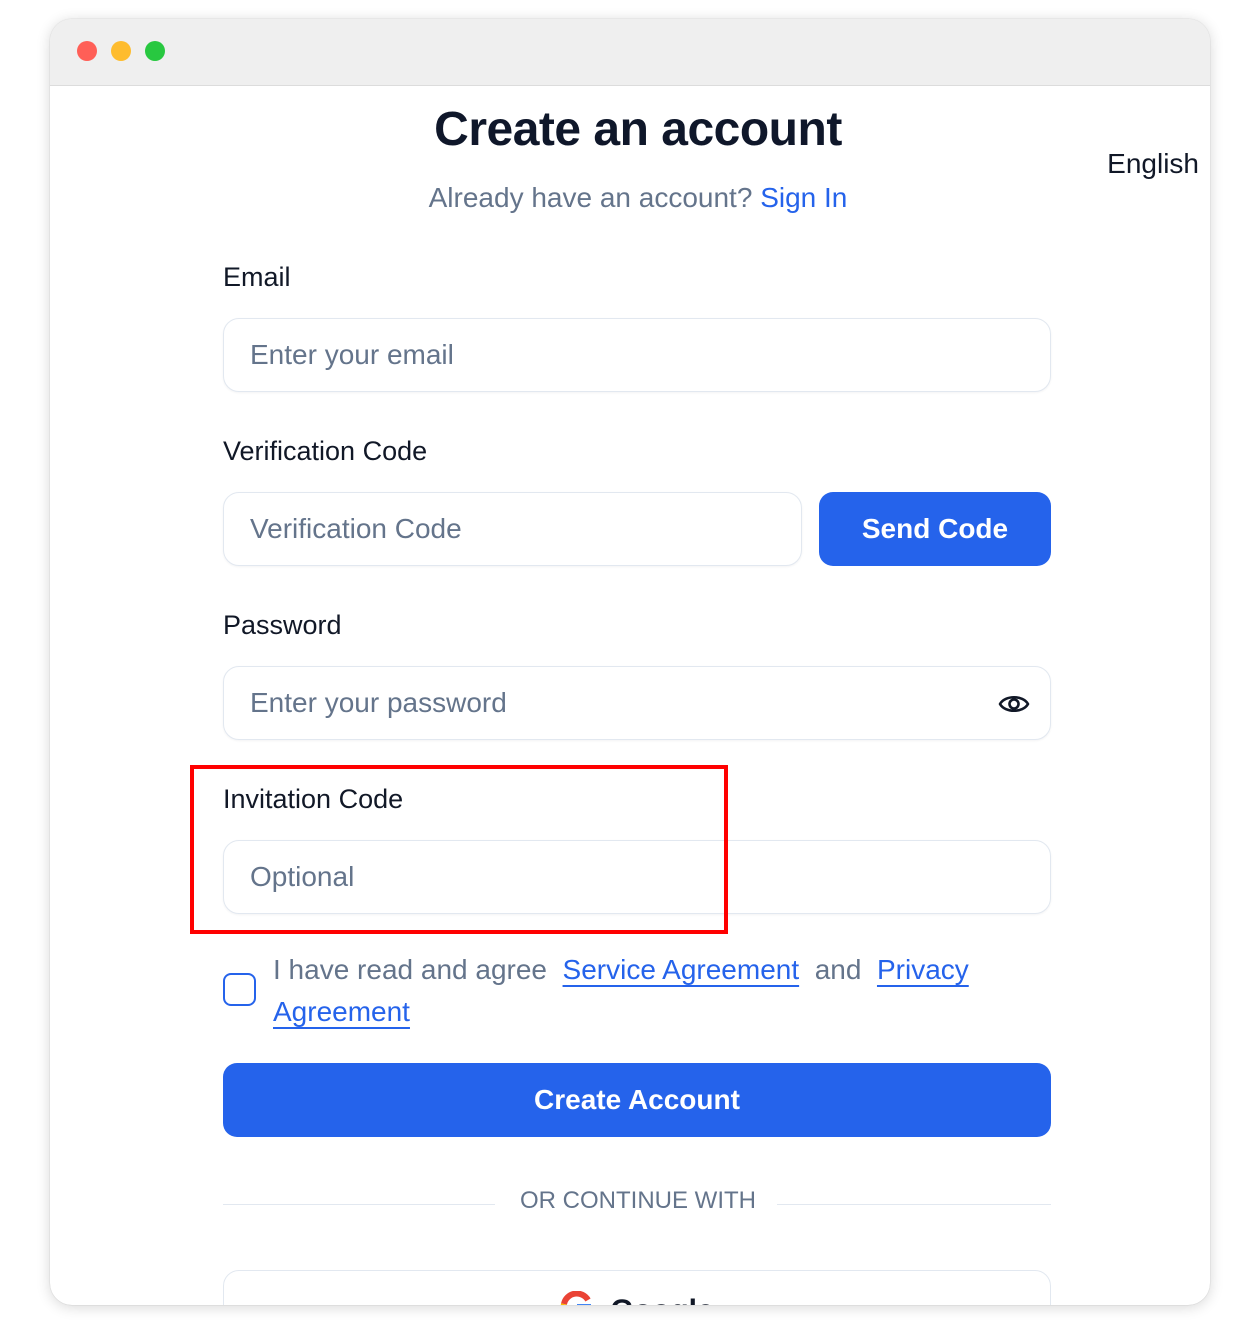  What do you see at coordinates (637, 703) in the screenshot?
I see `password-field: Enter your password` at bounding box center [637, 703].